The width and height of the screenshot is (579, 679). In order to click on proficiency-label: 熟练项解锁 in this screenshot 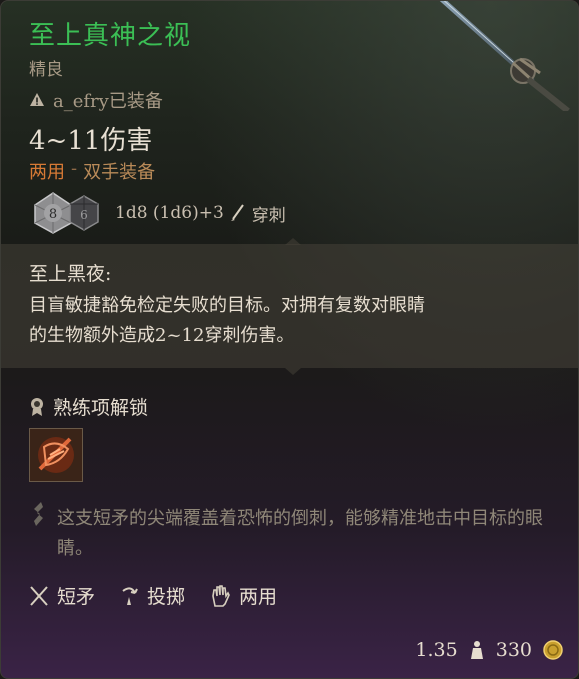, I will do `click(101, 408)`.